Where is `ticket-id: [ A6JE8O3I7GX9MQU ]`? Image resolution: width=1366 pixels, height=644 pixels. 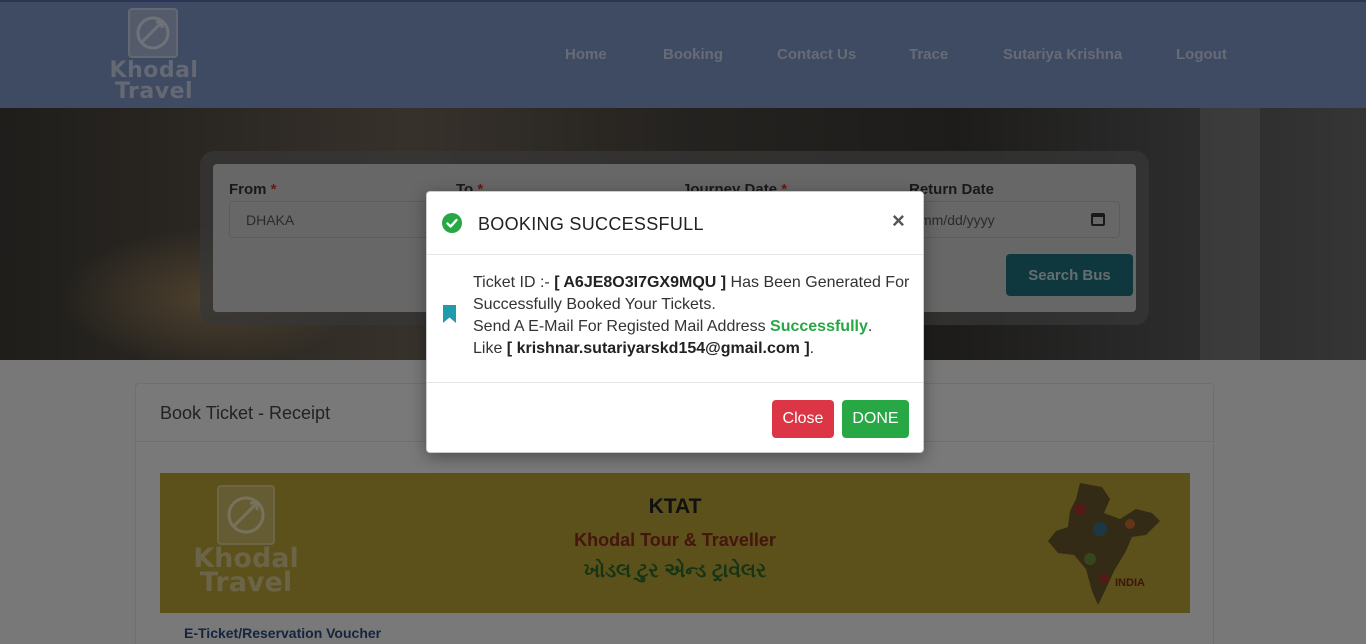
ticket-id: [ A6JE8O3I7GX9MQU ] is located at coordinates (640, 282).